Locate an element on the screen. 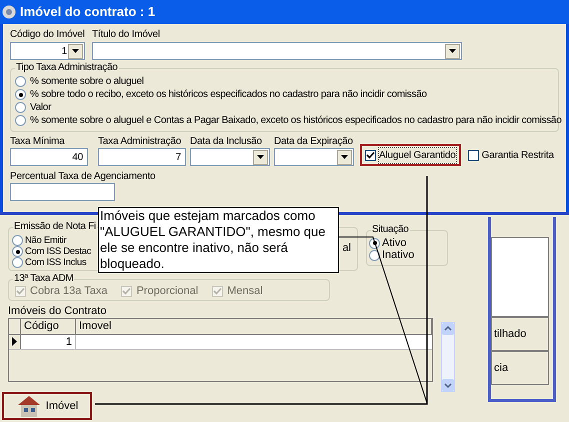  checkbox-label: Proporcional is located at coordinates (167, 291).